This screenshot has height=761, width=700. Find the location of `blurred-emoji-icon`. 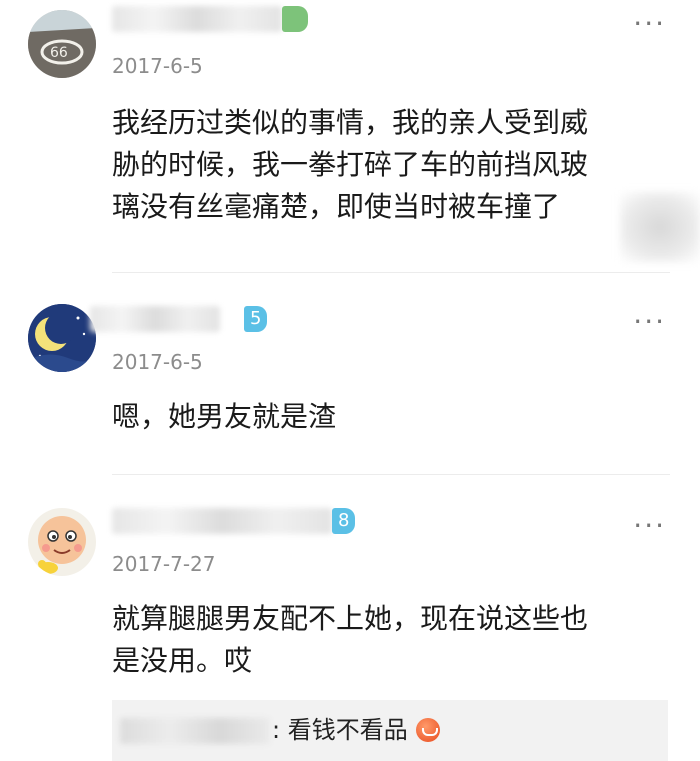

blurred-emoji-icon is located at coordinates (660, 227).